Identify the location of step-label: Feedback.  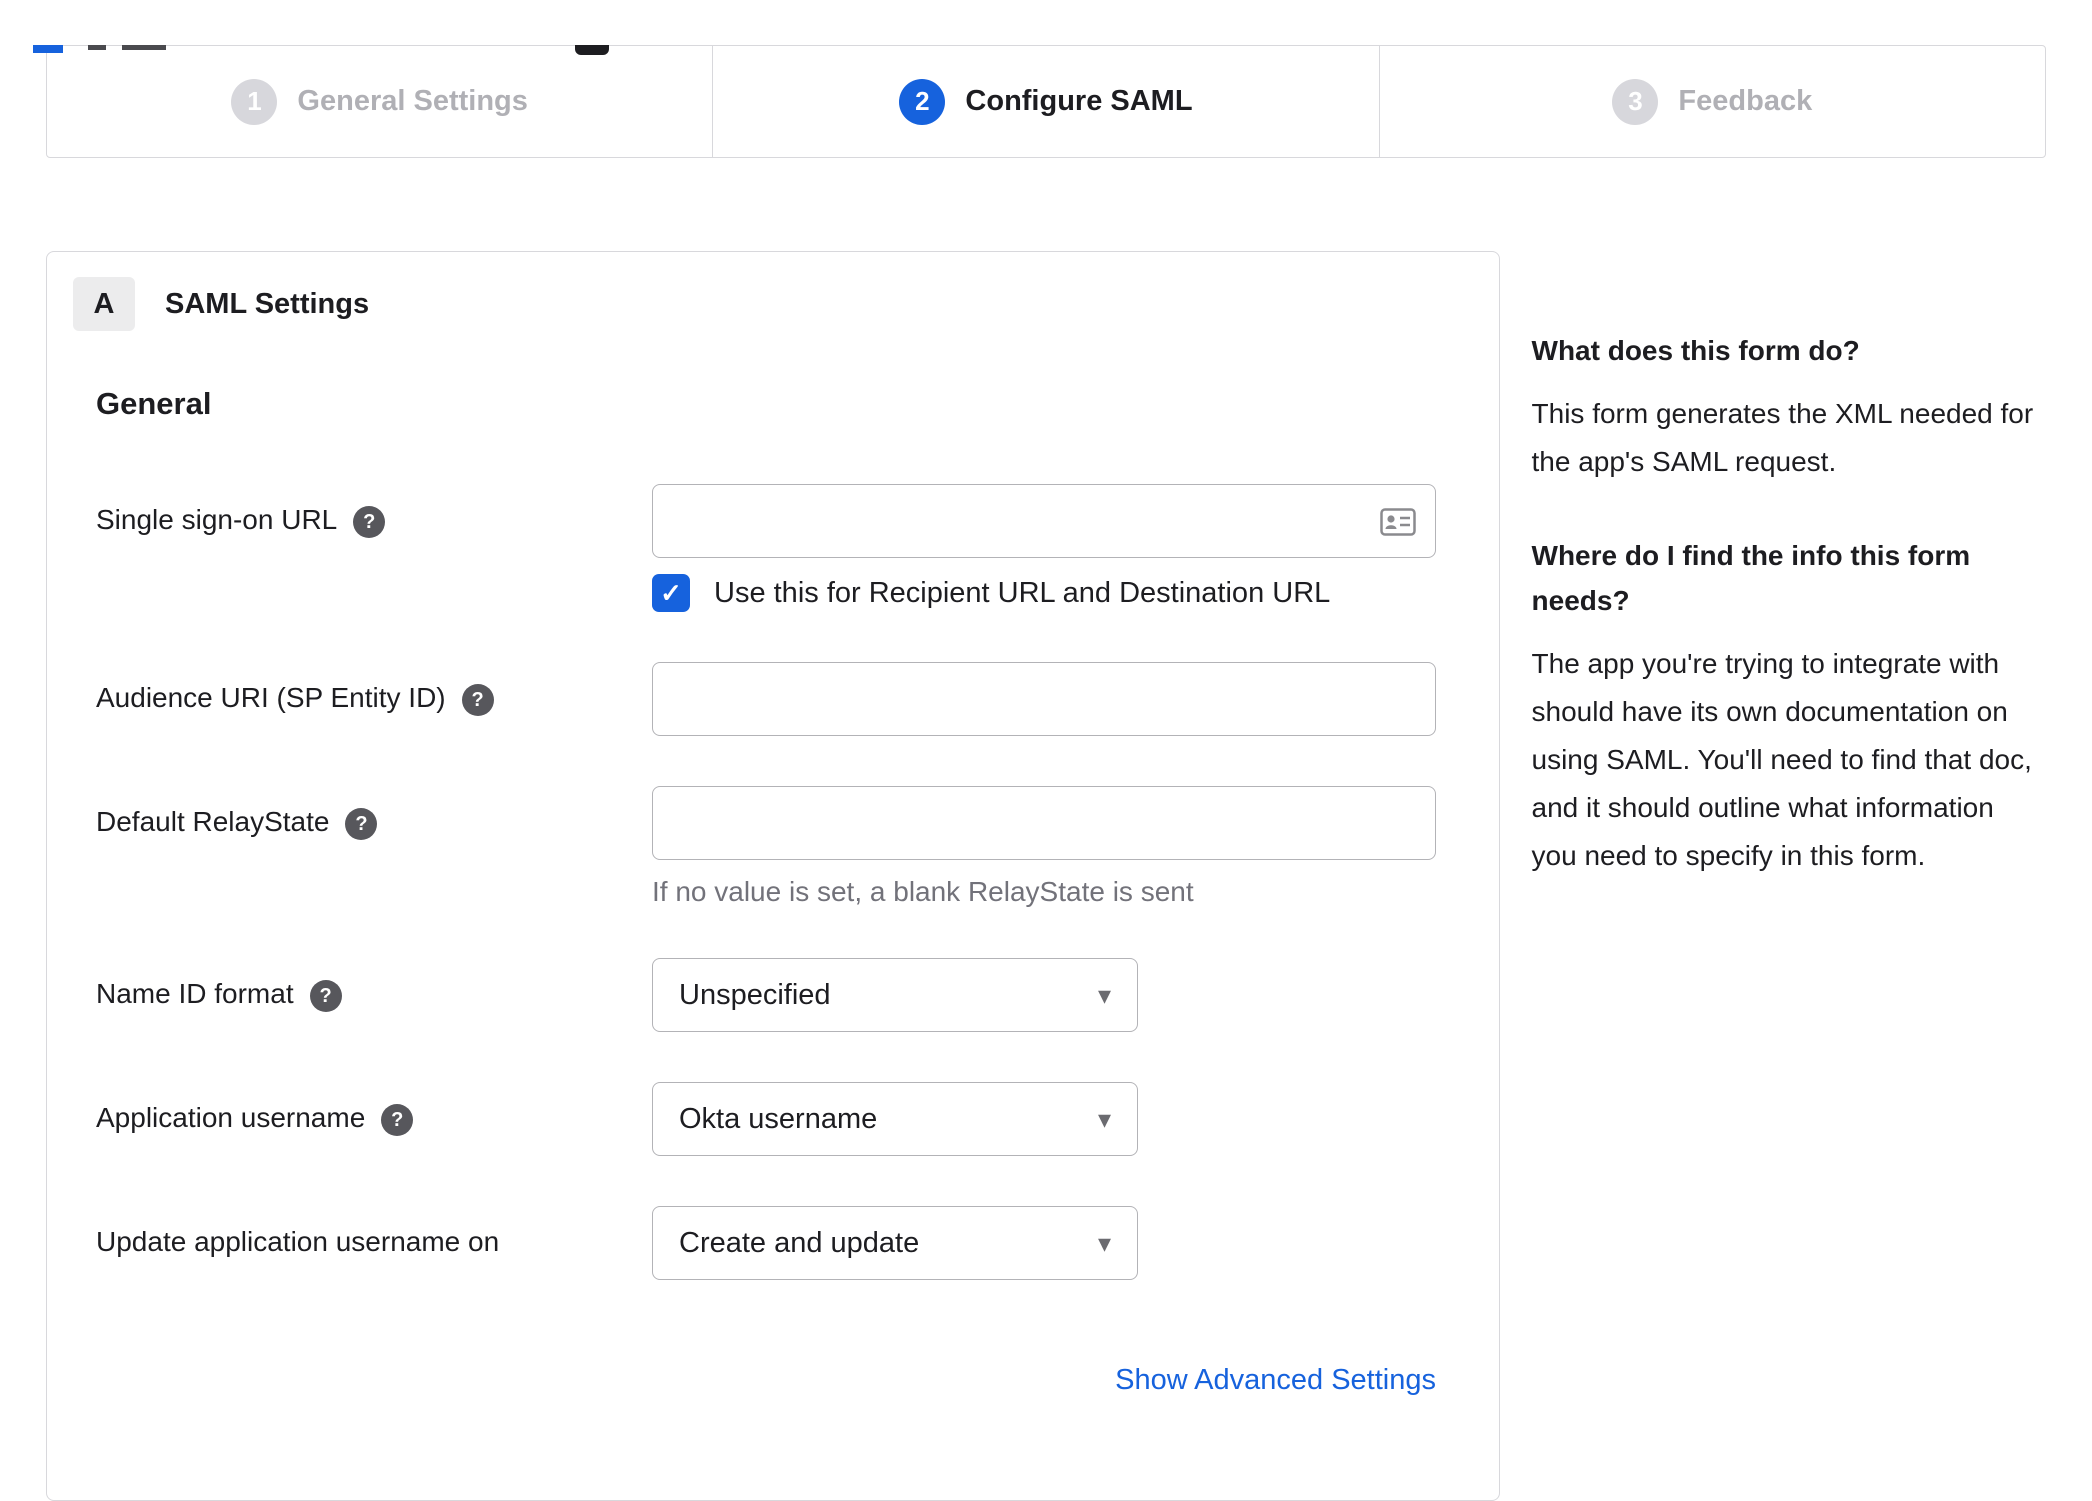
(1745, 101).